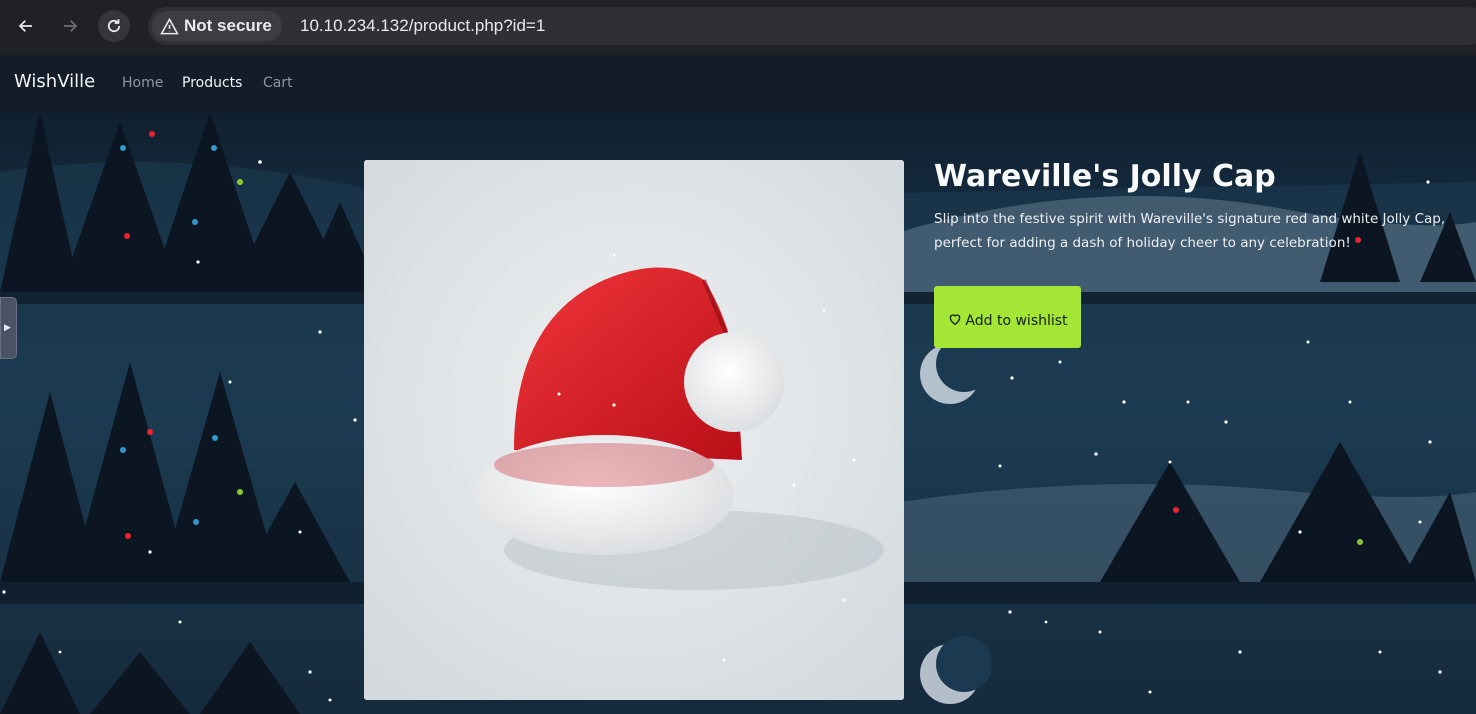 The height and width of the screenshot is (714, 1476). I want to click on add-to-wishlist-button: Add to wishlist, so click(1007, 317).